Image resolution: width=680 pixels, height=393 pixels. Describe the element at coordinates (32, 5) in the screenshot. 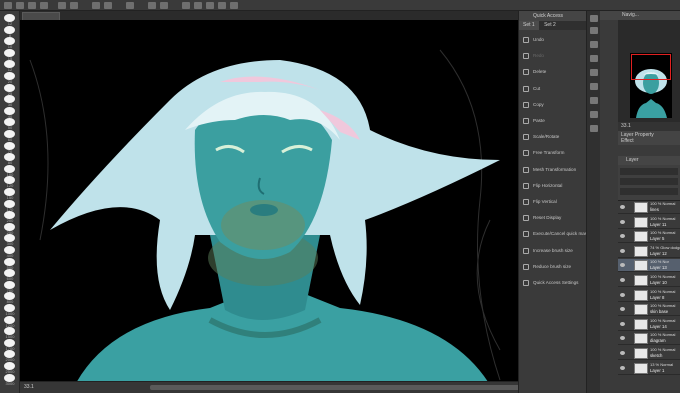

I see `open-file-icon` at that location.